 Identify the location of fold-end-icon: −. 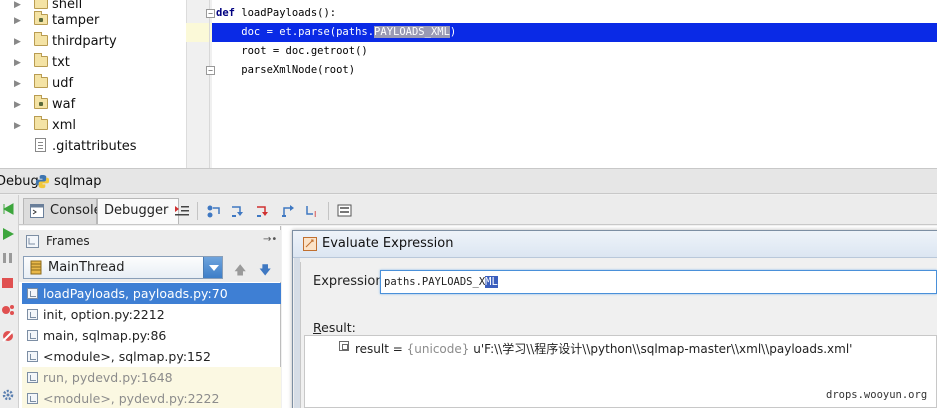
(210, 70).